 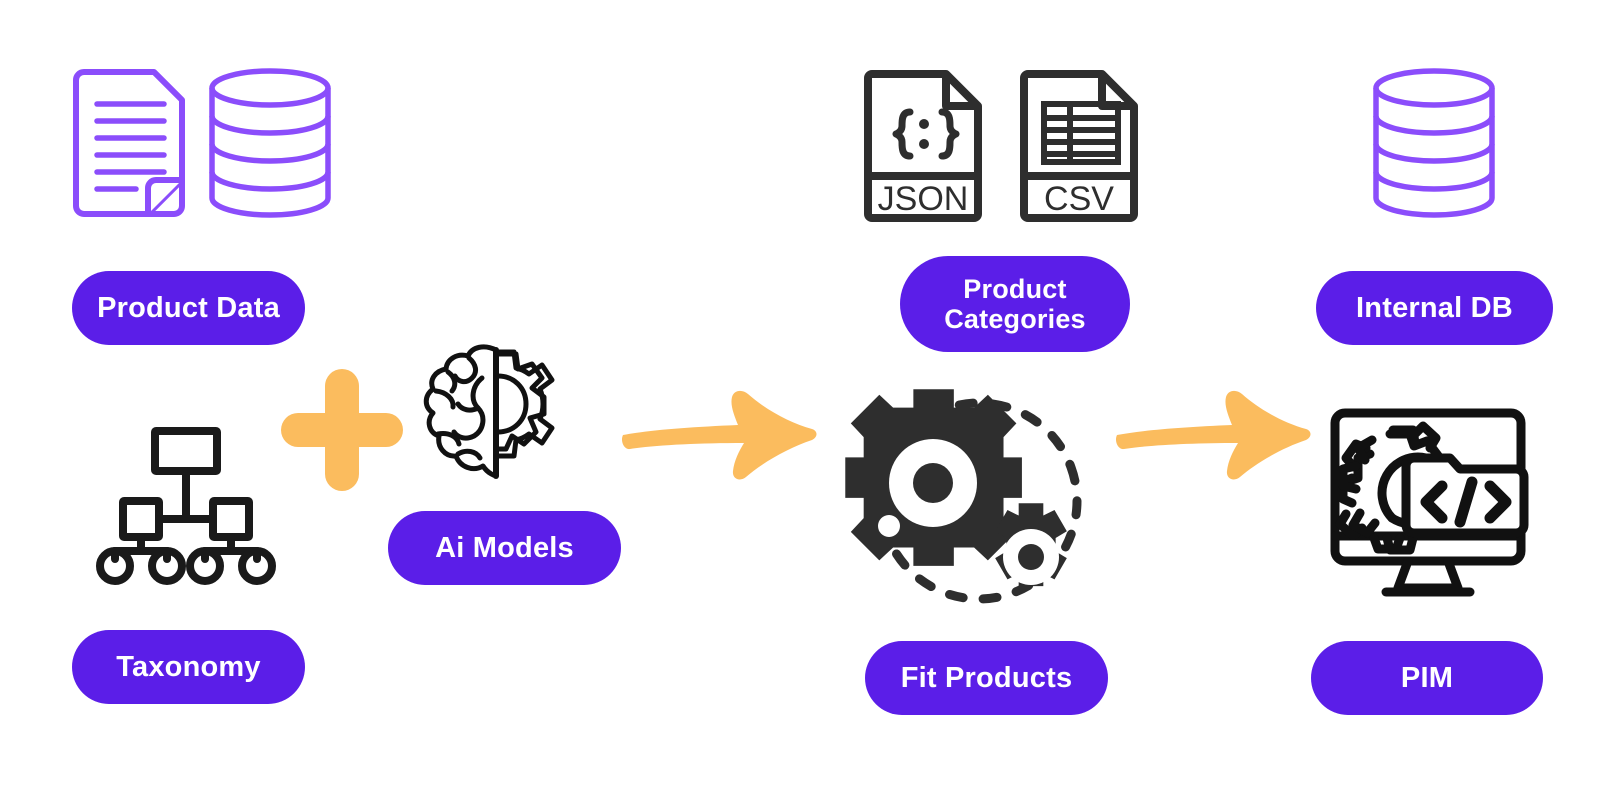 I want to click on json-file-icon: JSON, so click(x=923, y=146).